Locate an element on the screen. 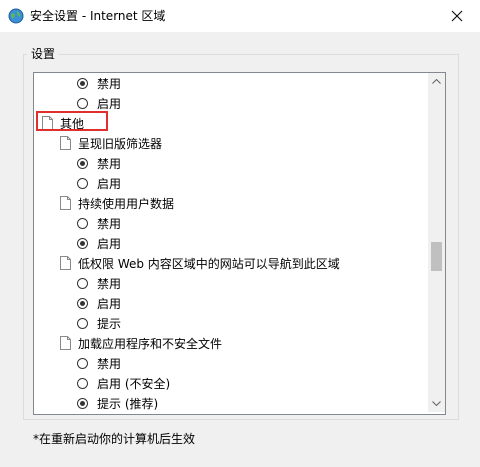 Image resolution: width=480 pixels, height=467 pixels. radio-option: 启用 (不安全) is located at coordinates (123, 383).